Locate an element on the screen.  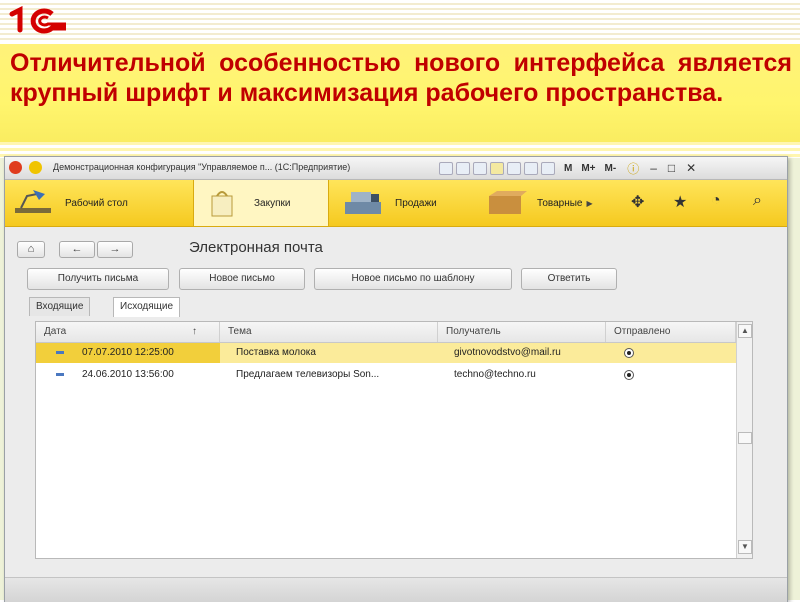
box-icon is located at coordinates (508, 202).